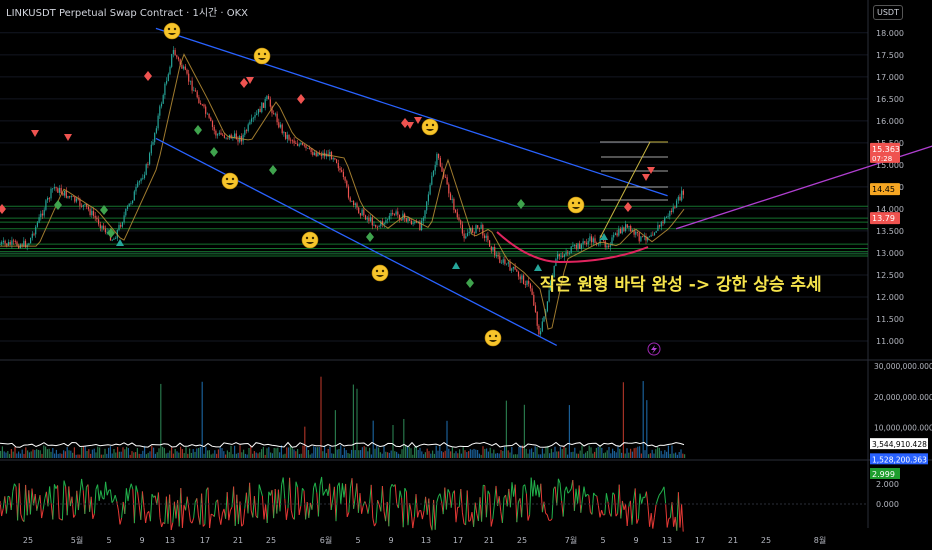 The image size is (932, 550). I want to click on eye, so click(265, 54).